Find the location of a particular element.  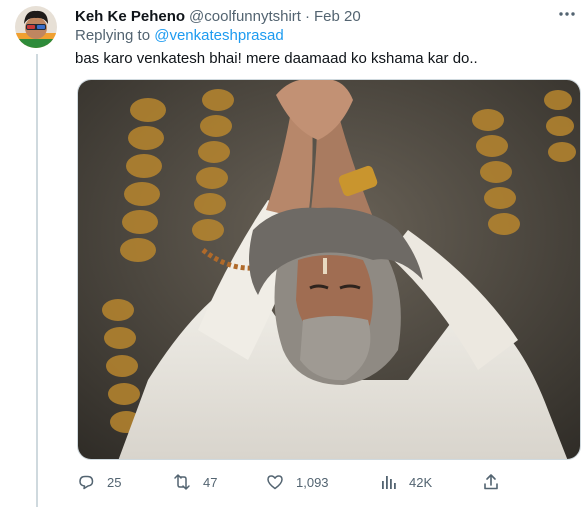

replying-to: Replying to @venkateshprasad is located at coordinates (179, 35).